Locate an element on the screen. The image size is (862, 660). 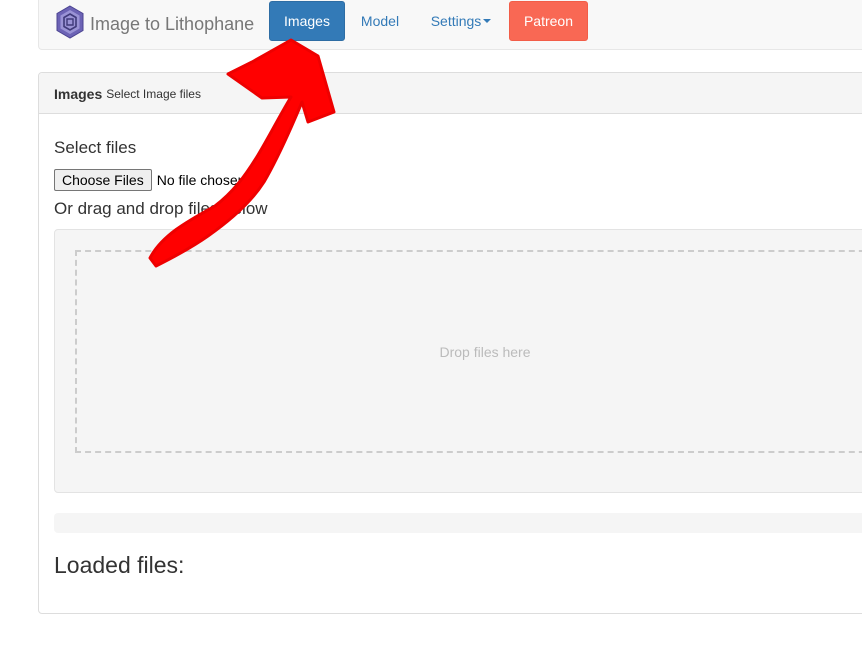
nav-images-tab: Images is located at coordinates (307, 21).